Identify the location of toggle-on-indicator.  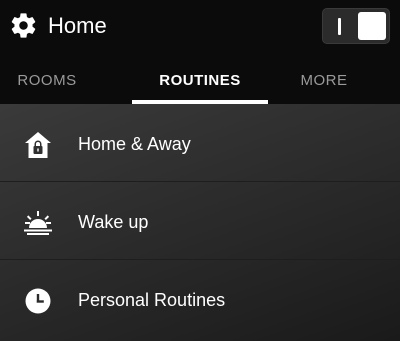
(339, 26).